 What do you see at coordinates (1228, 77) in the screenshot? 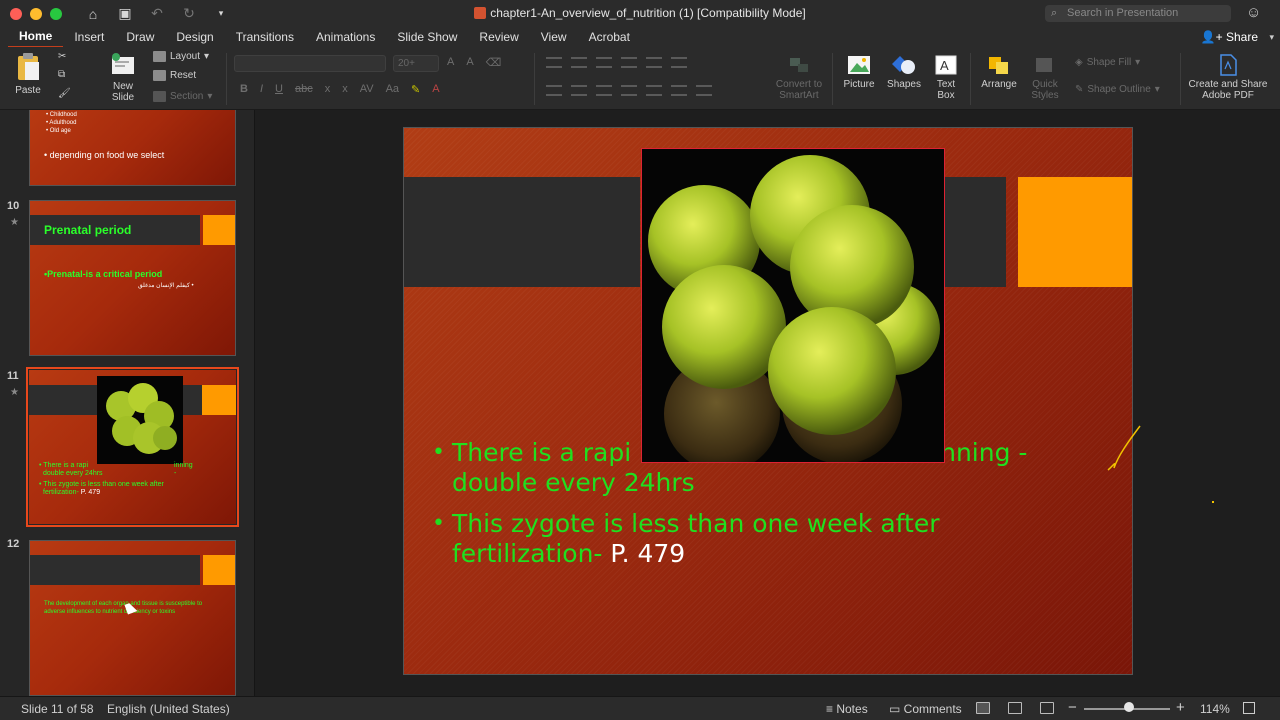
I see `create-share-pdf-button: Create and Share Adobe PDF` at bounding box center [1228, 77].